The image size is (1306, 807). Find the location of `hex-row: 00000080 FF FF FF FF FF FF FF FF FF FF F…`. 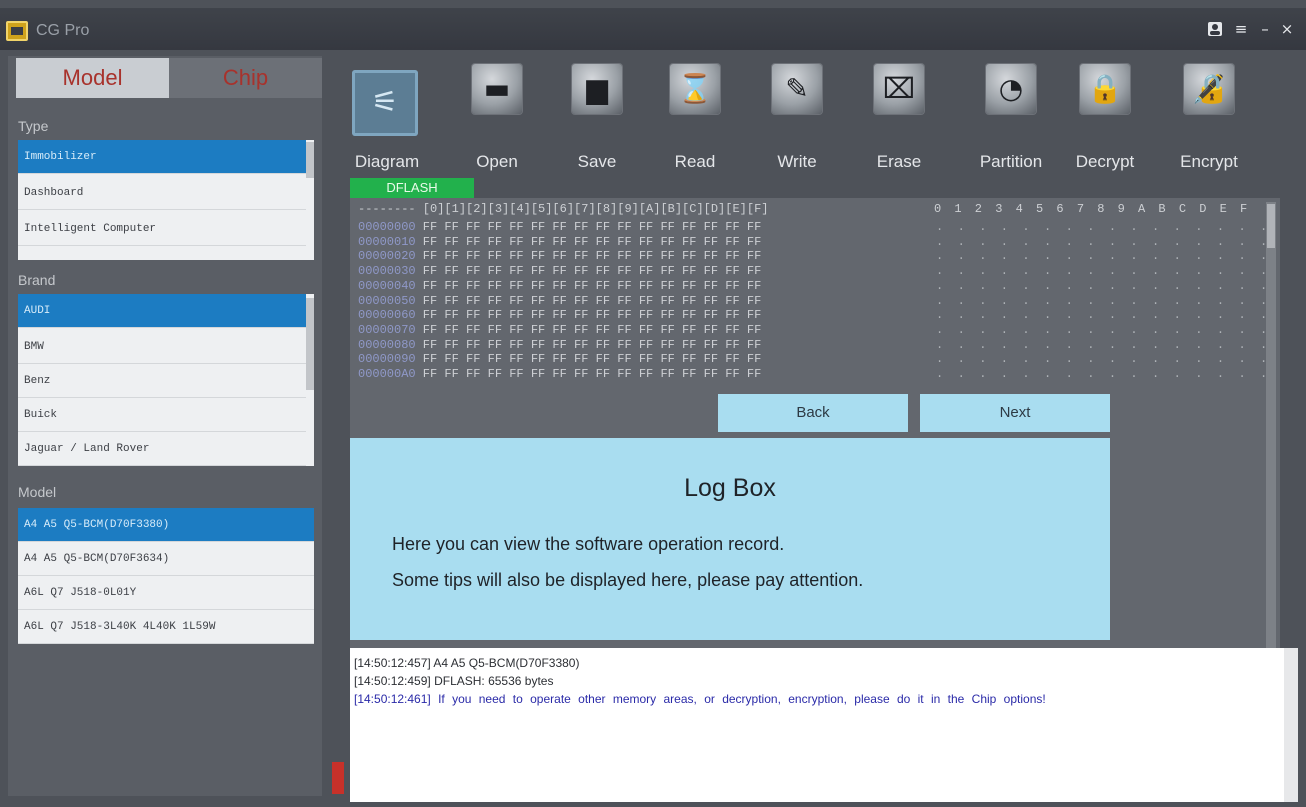

hex-row: 00000080 FF FF FF FF FF FF FF FF FF FF F… is located at coordinates (559, 345).